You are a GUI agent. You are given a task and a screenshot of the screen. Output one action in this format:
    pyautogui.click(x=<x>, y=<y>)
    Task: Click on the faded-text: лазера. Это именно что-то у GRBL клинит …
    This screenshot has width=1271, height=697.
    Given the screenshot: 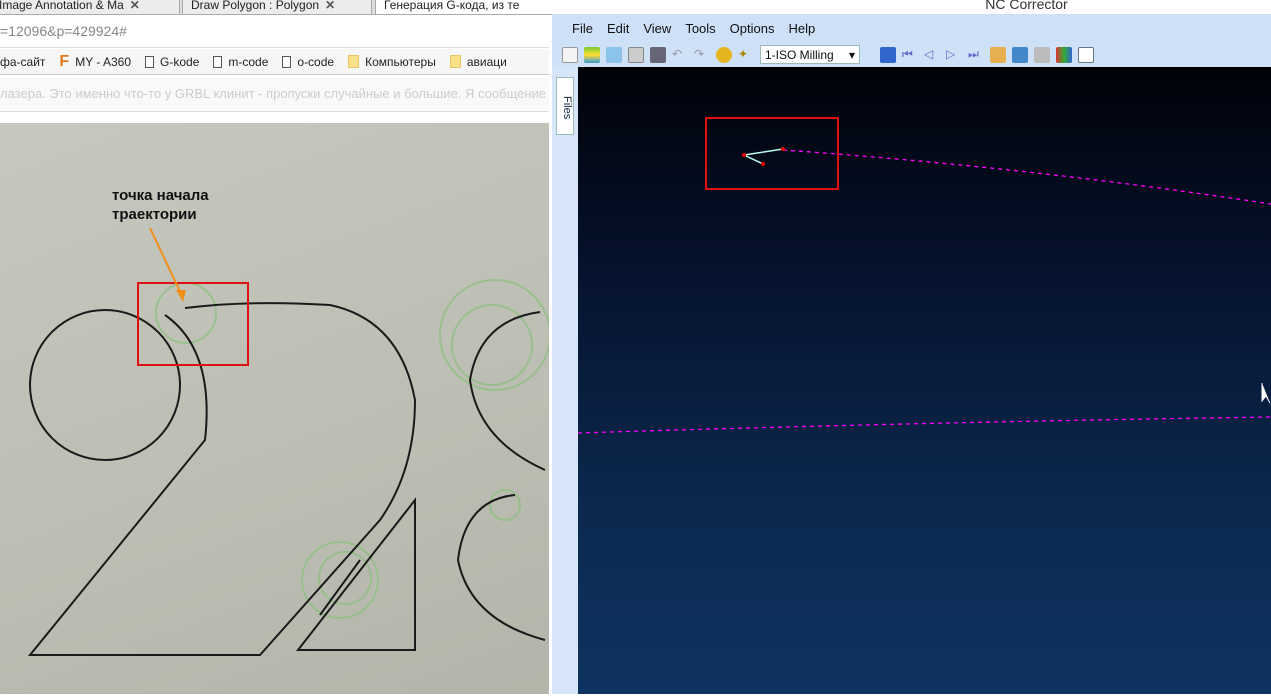 What is the action you would take?
    pyautogui.click(x=273, y=93)
    